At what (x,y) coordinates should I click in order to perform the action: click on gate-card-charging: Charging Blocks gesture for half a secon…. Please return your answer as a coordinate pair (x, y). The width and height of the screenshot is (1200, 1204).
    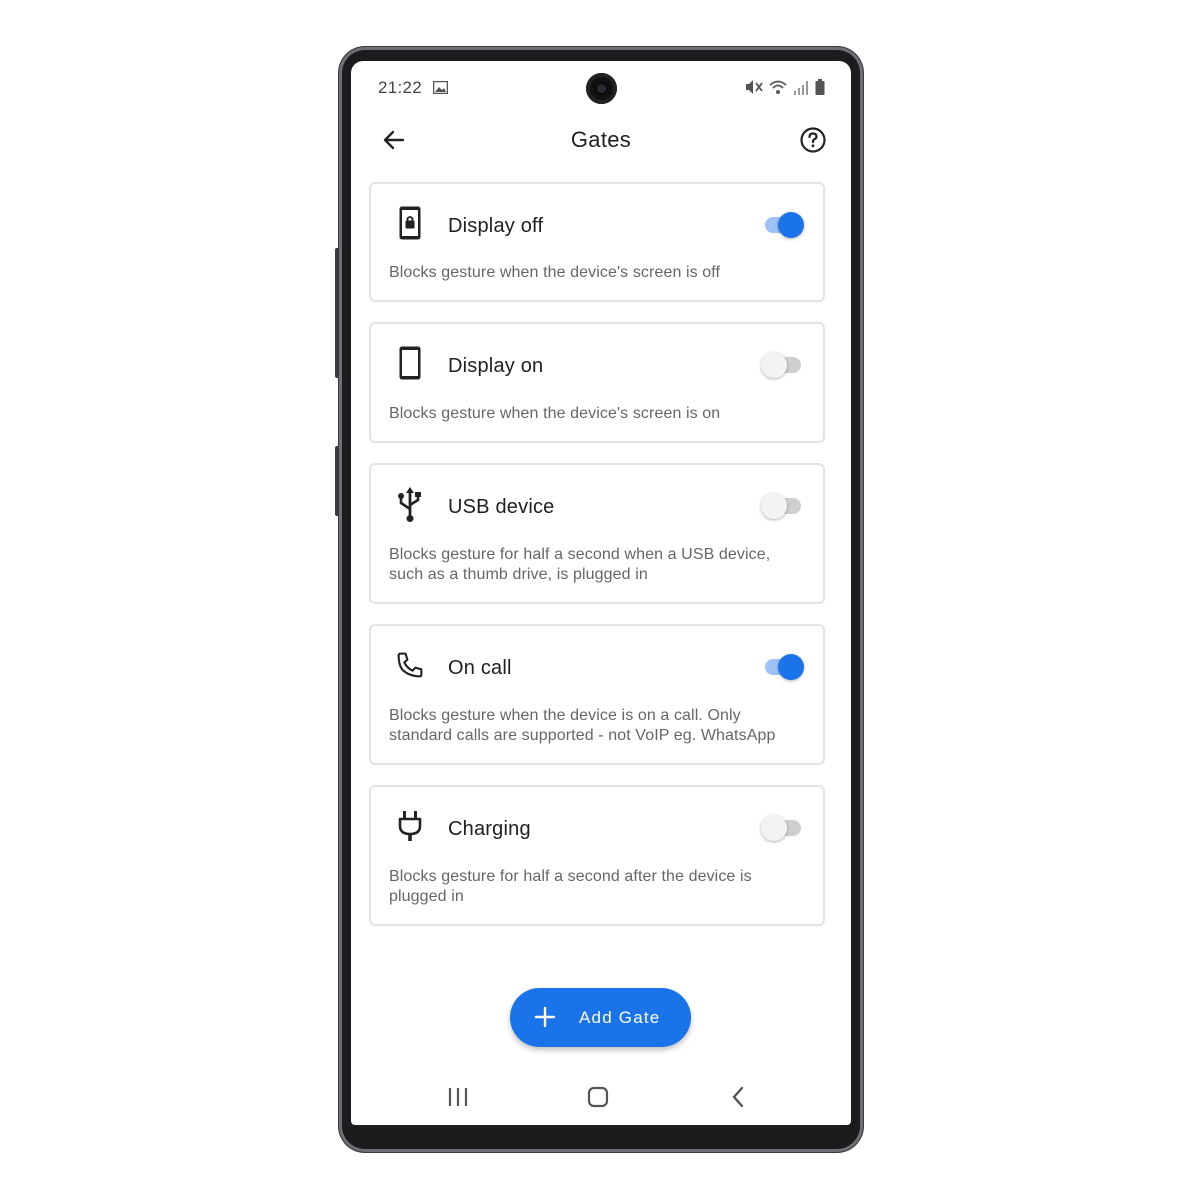
    Looking at the image, I should click on (597, 855).